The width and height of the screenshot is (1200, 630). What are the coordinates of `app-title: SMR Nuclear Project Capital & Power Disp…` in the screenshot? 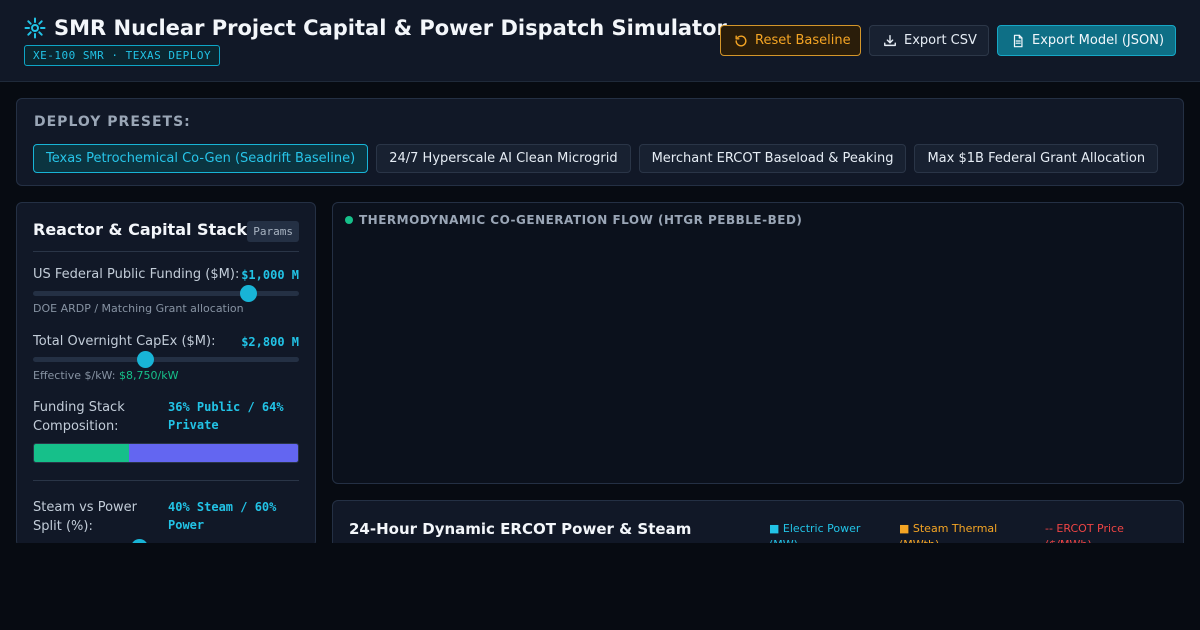 It's located at (375, 28).